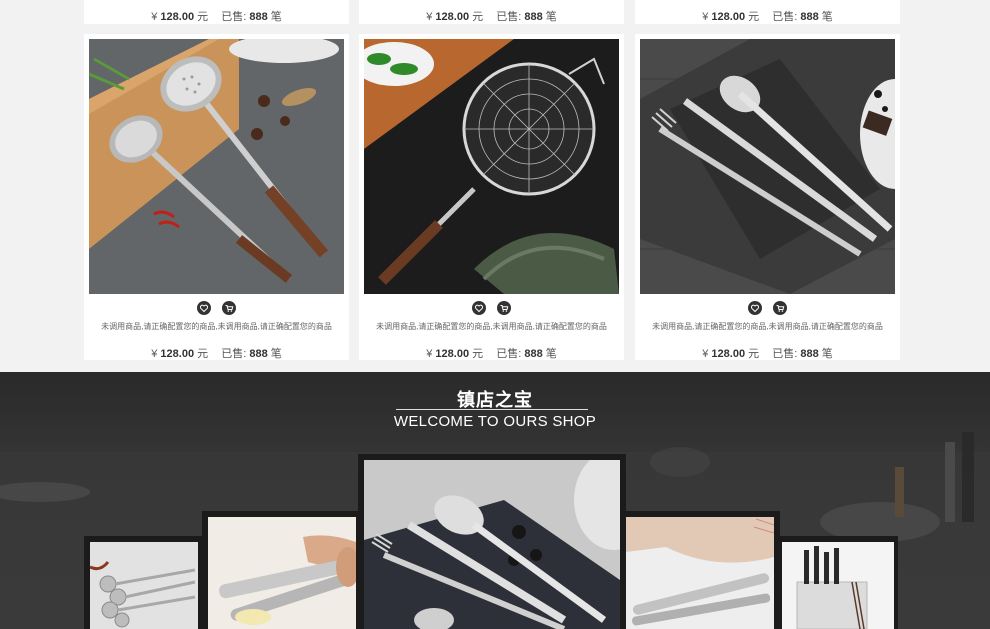 This screenshot has height=629, width=990. I want to click on product-image-cutlery, so click(767, 166).